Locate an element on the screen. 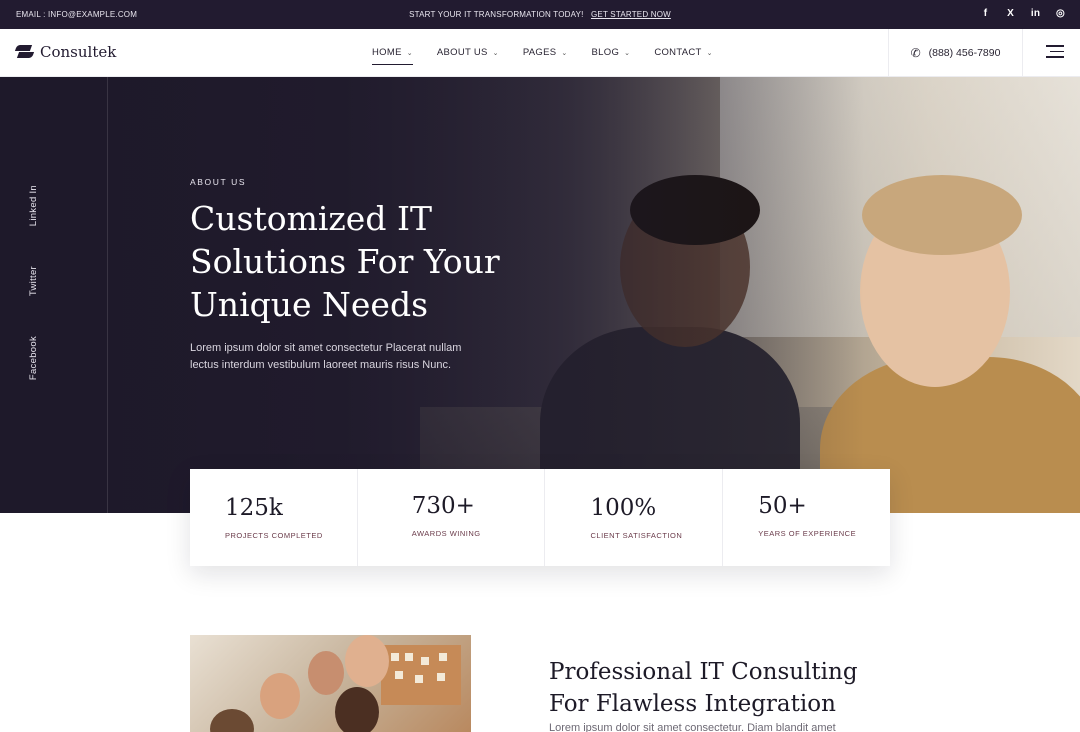  hamburger-menu-icon is located at coordinates (1055, 52).